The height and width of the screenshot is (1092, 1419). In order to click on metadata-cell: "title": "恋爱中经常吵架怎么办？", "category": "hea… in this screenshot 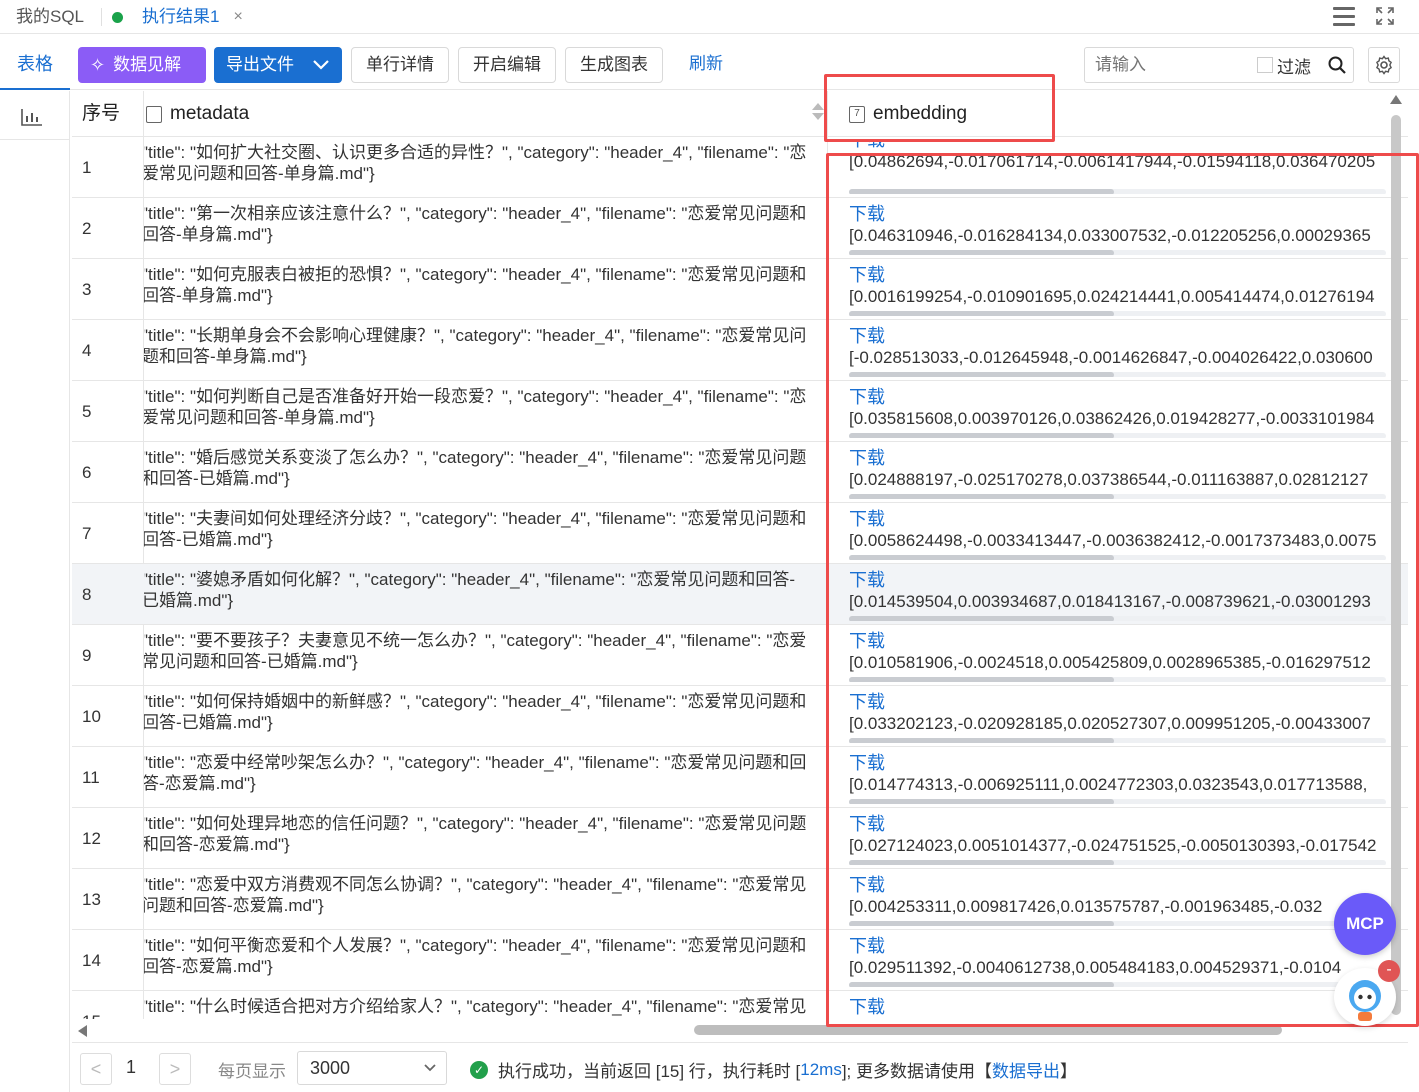, I will do `click(484, 778)`.